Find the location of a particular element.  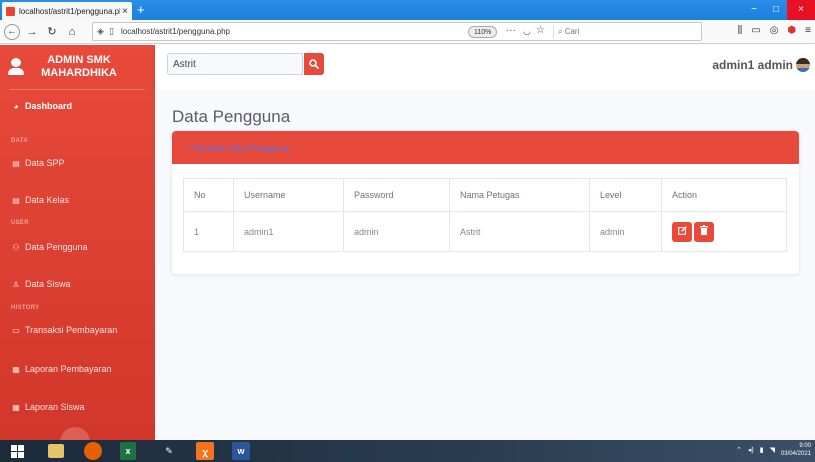

tab-title: localhost/astrit1/pengguna.ph is located at coordinates (70, 11).